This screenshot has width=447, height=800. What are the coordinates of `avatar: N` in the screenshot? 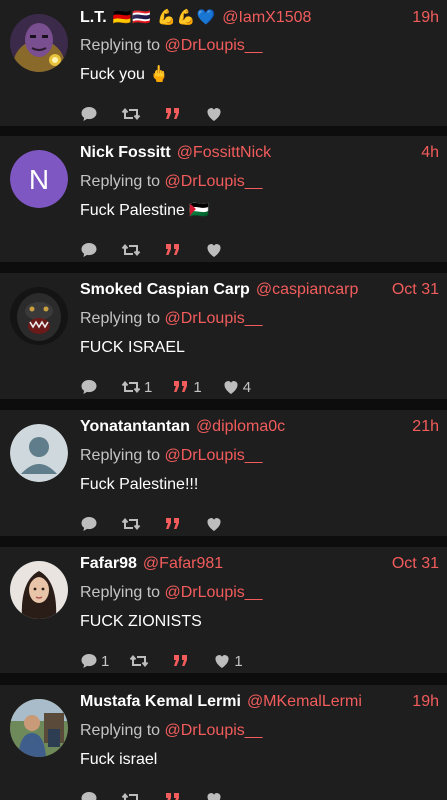 It's located at (39, 179).